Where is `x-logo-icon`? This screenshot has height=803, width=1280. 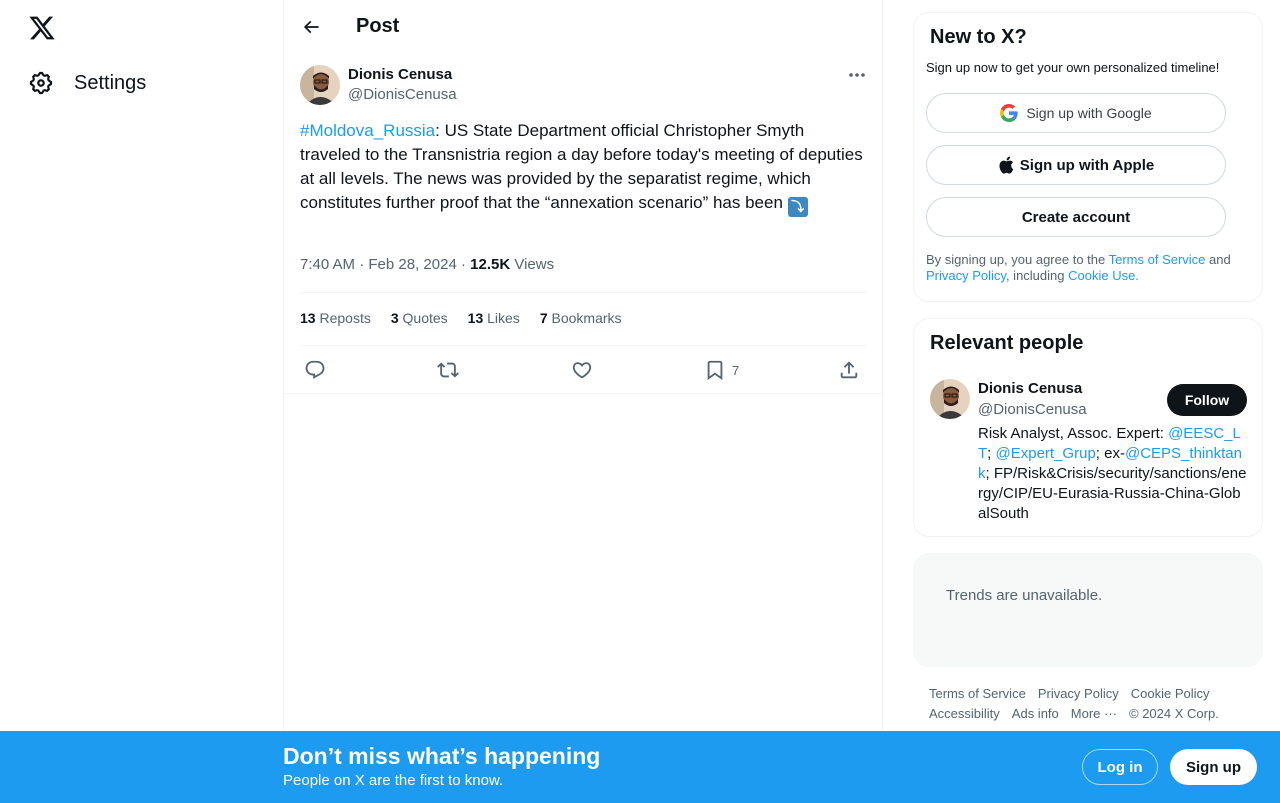
x-logo-icon is located at coordinates (42, 28).